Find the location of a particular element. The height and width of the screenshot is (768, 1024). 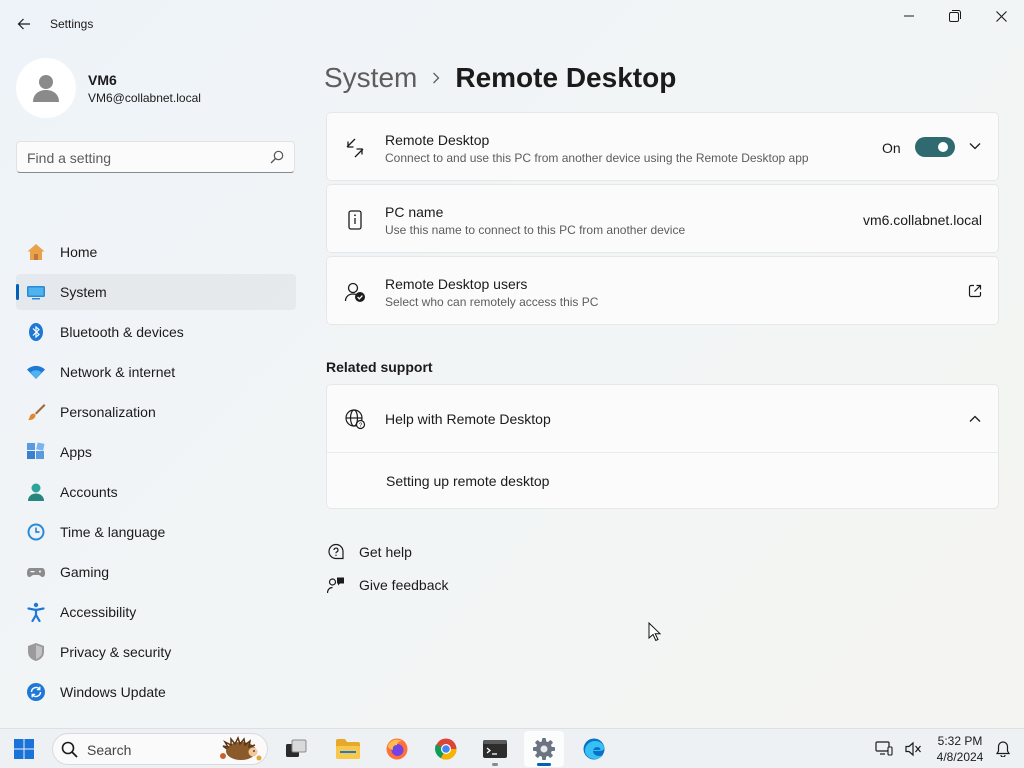

file-explorer-button is located at coordinates (348, 749).